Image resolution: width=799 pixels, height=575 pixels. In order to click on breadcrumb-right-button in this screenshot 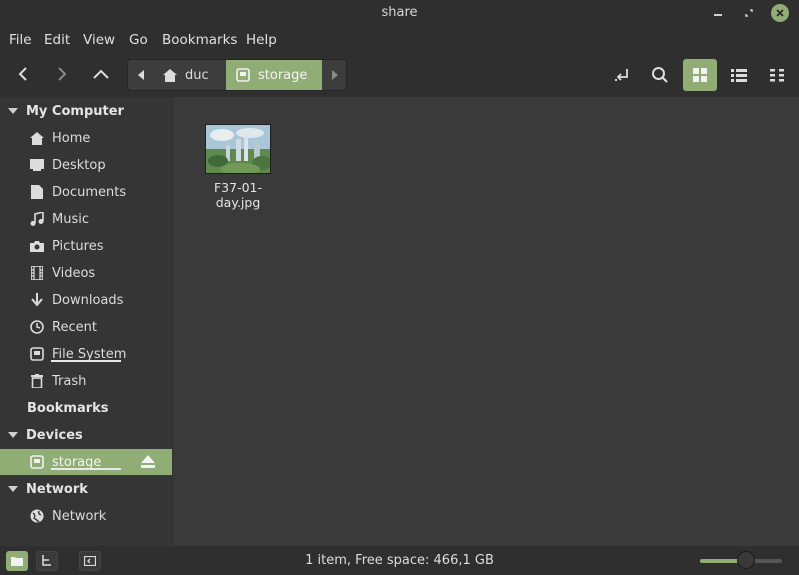, I will do `click(334, 75)`.